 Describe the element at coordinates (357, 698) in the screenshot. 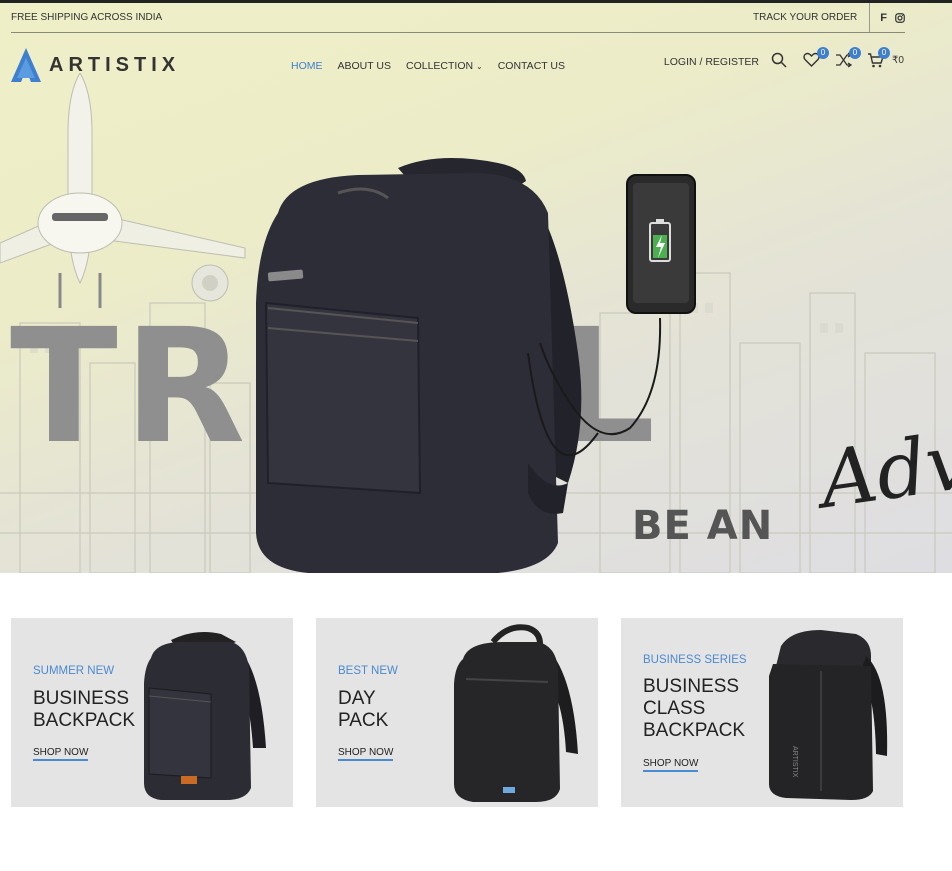

I see `card-title-line-1: DAY` at that location.